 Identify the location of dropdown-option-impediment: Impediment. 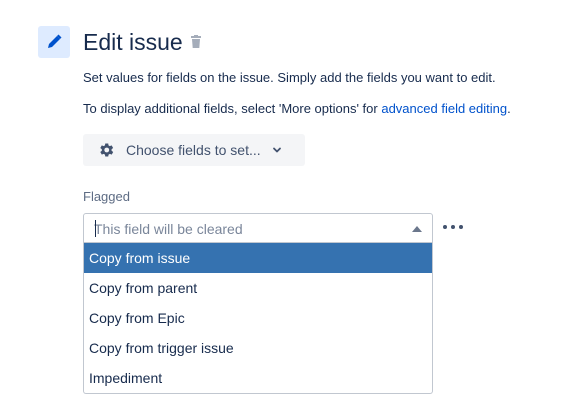
(258, 378).